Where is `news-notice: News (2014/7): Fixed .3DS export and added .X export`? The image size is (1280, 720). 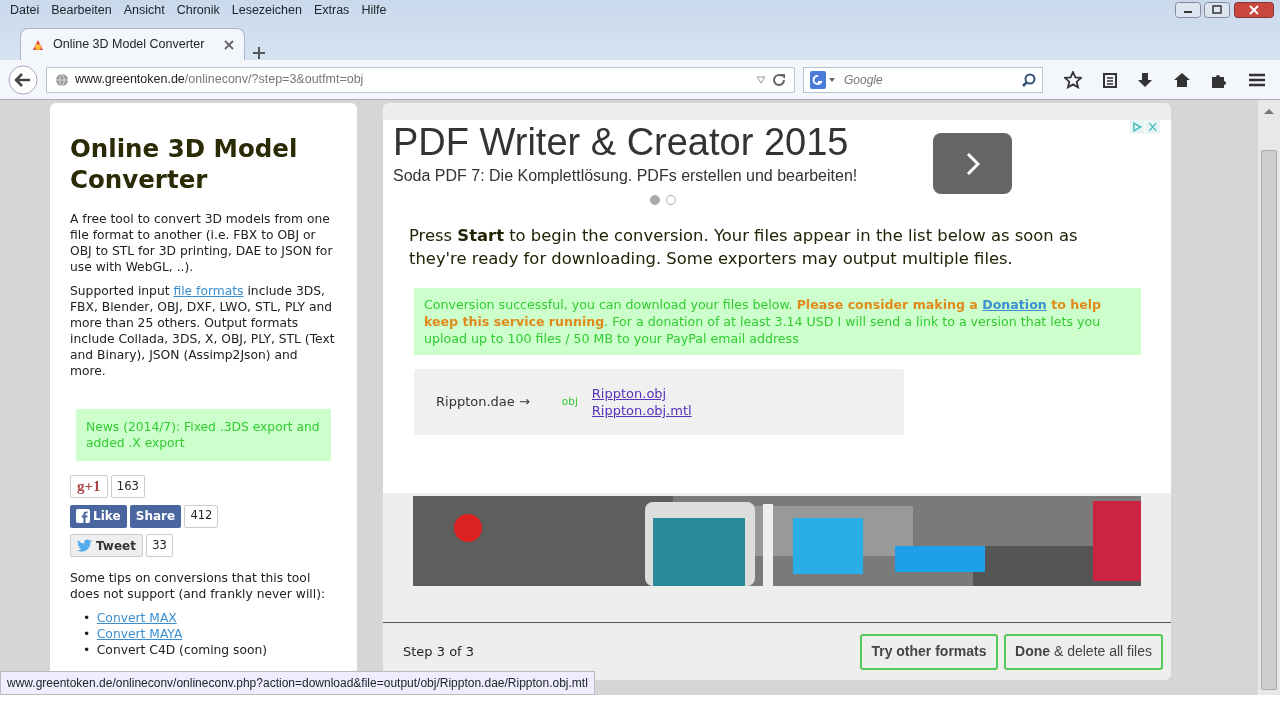
news-notice: News (2014/7): Fixed .3DS export and added .X export is located at coordinates (203, 435).